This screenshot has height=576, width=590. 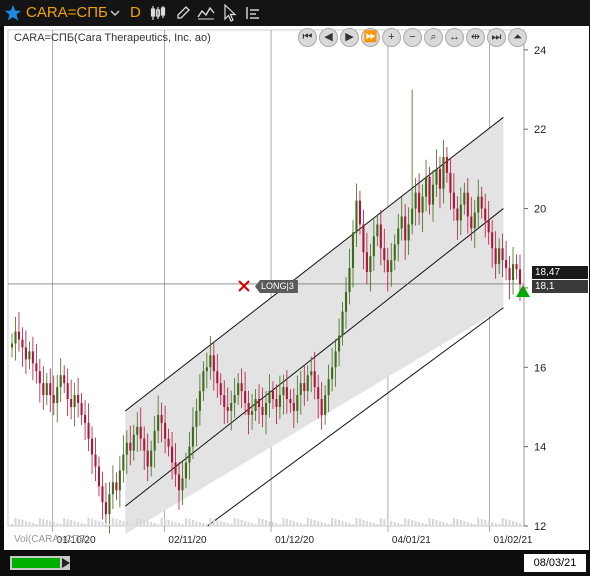 I want to click on indicator-icon, so click(x=206, y=13).